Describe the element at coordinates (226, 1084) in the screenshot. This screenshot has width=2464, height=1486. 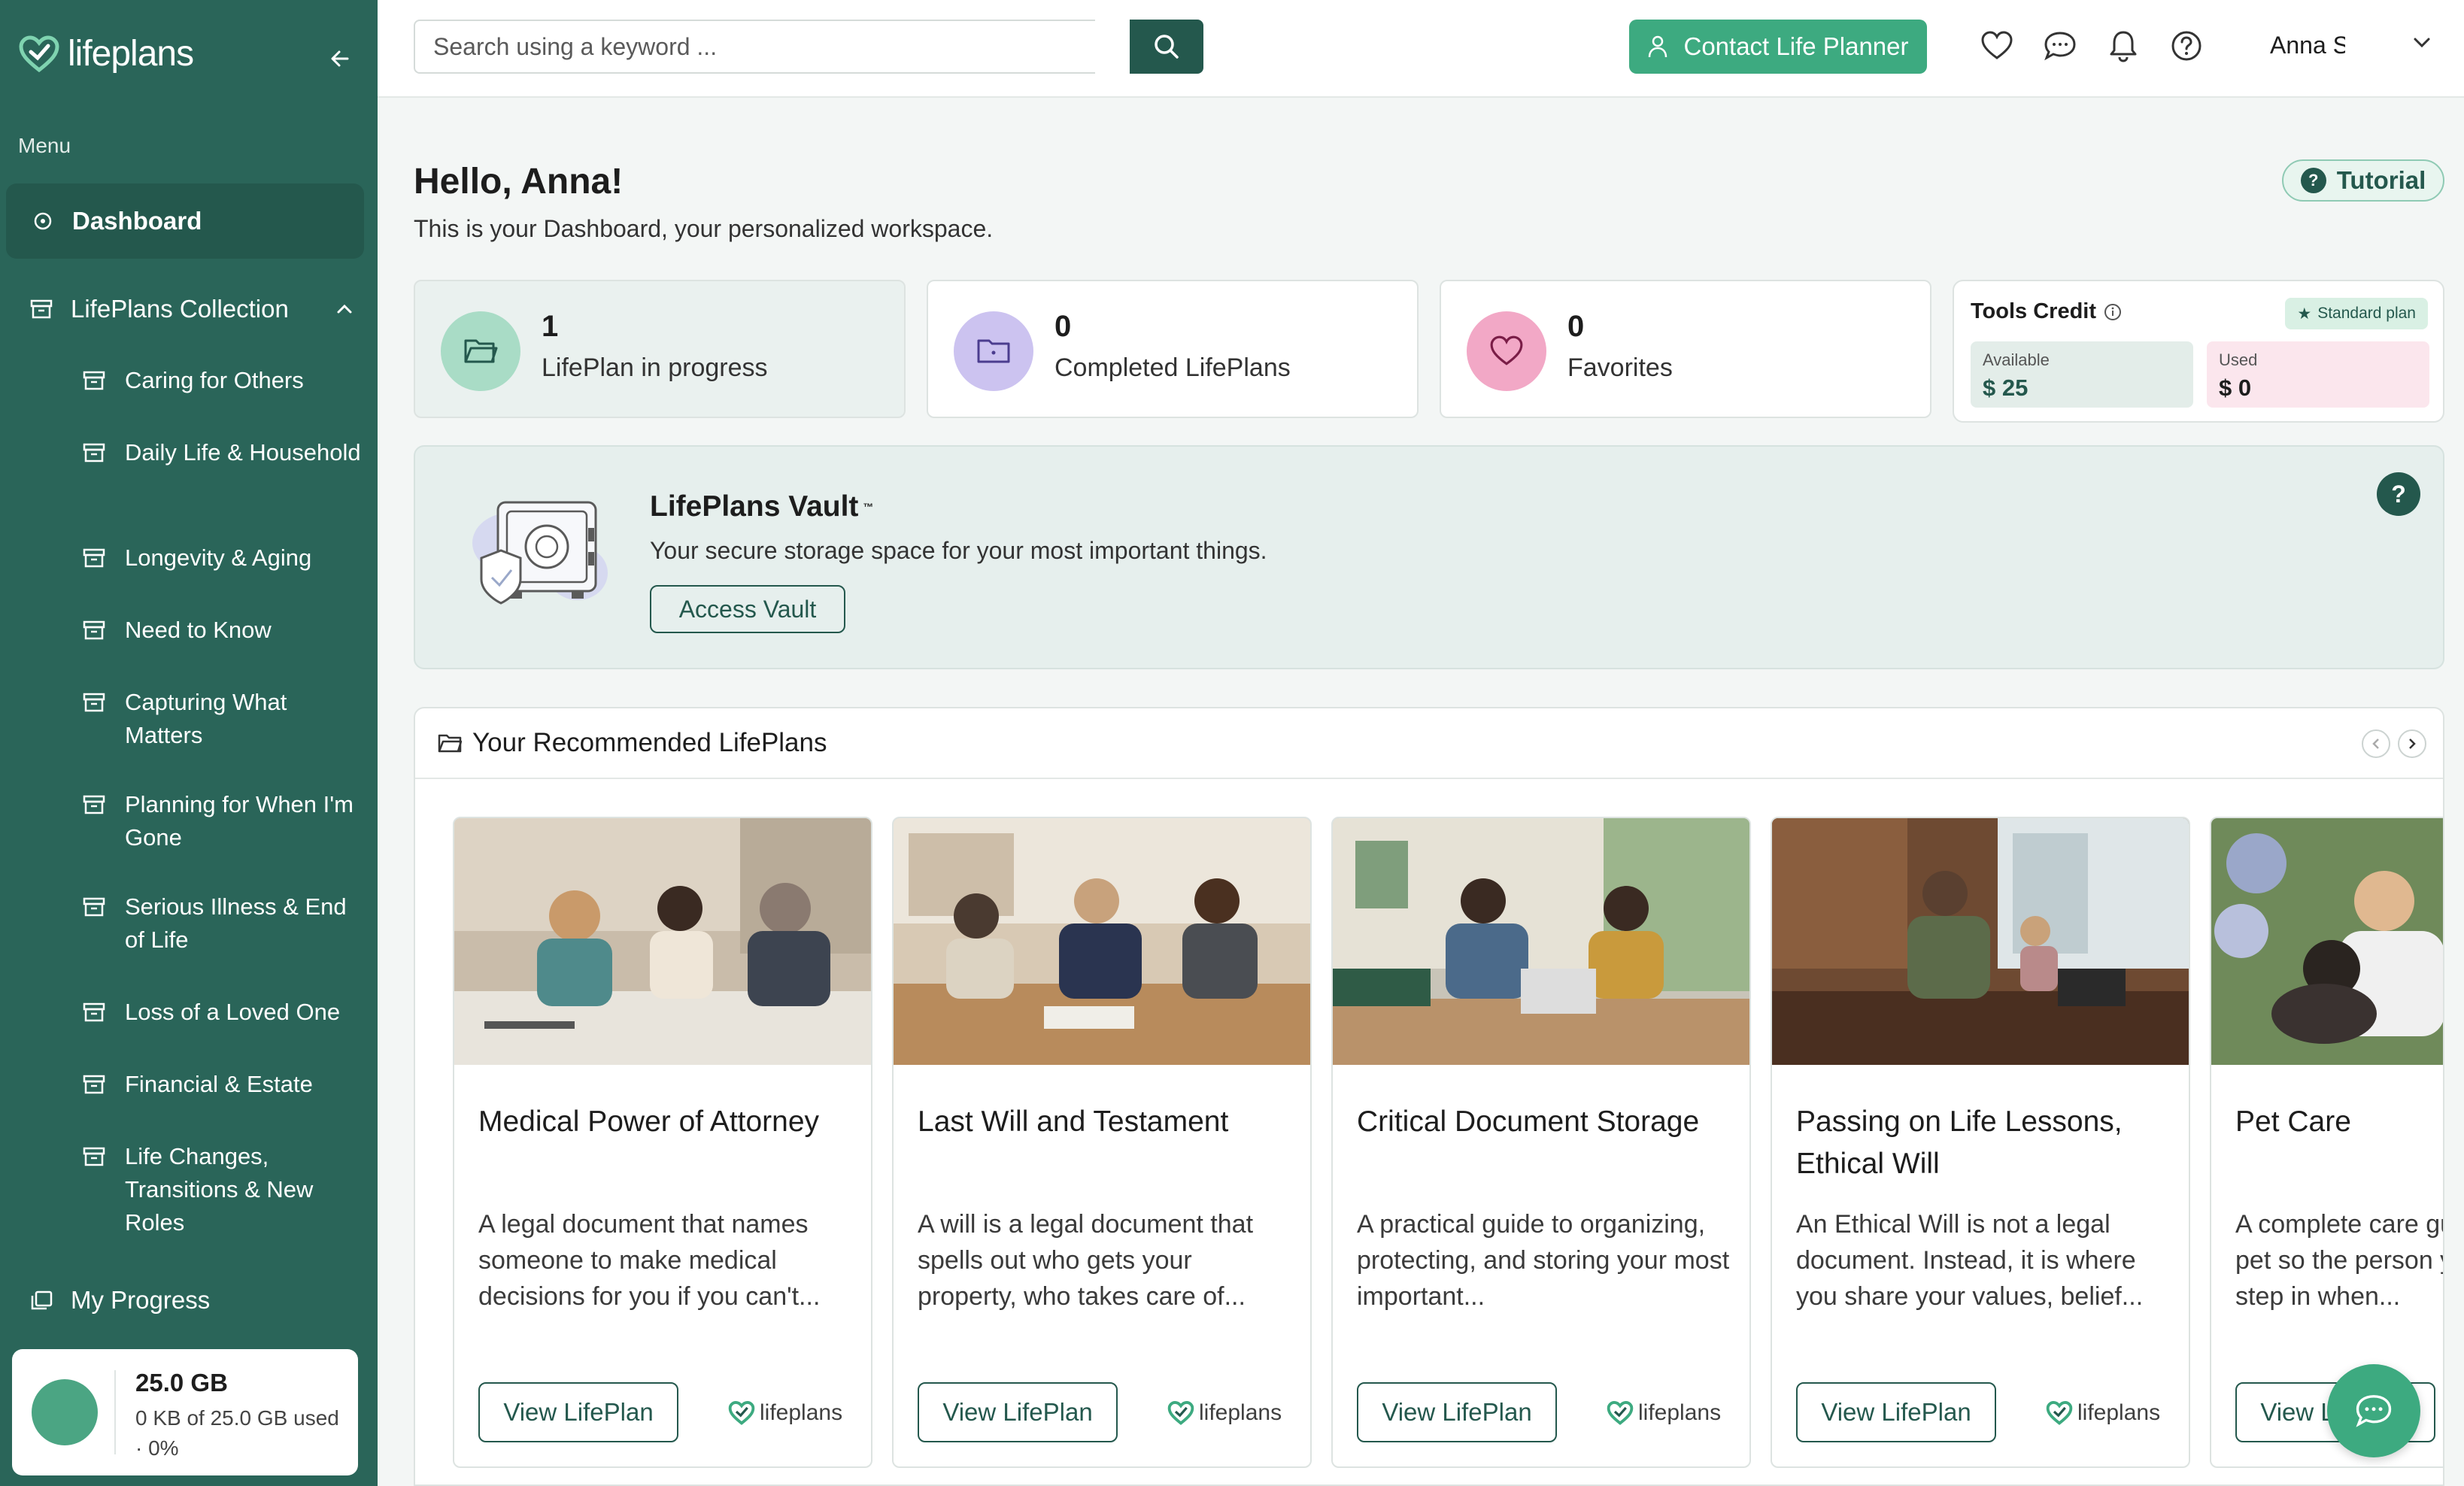
I see `sidebar-item-financial-estate: Financial & Estate` at that location.